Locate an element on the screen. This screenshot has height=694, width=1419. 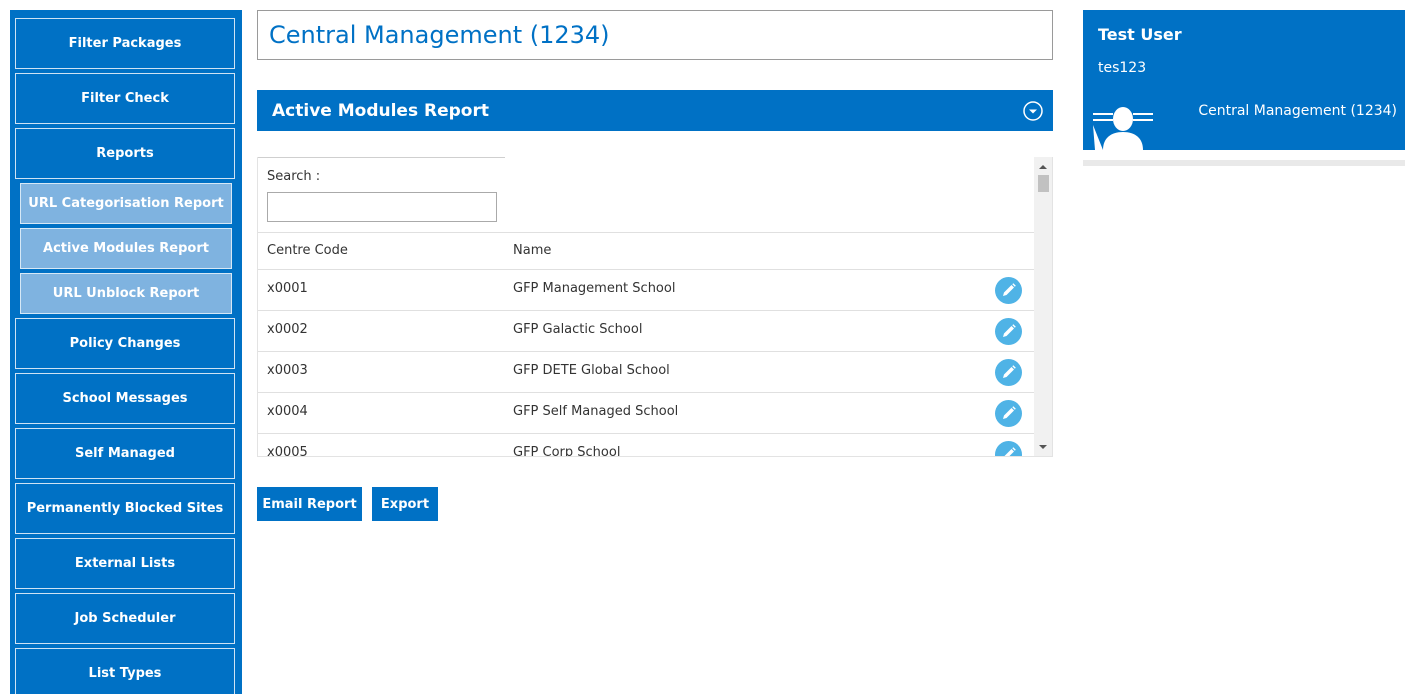
sidebar-item-permanently-blocked-sites: Permanently Blocked Sites is located at coordinates (125, 508).